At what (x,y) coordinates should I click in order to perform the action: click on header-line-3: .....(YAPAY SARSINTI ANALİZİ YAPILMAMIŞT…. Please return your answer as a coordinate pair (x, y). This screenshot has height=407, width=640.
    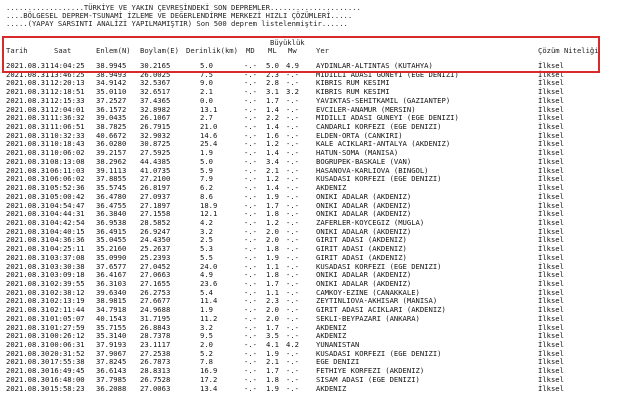
    Looking at the image, I should click on (177, 23).